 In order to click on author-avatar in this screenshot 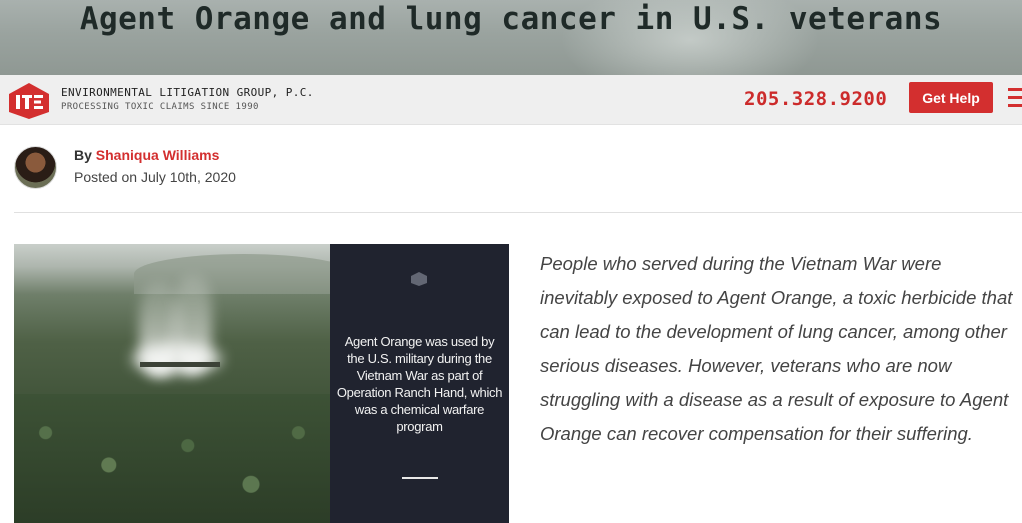, I will do `click(35, 167)`.